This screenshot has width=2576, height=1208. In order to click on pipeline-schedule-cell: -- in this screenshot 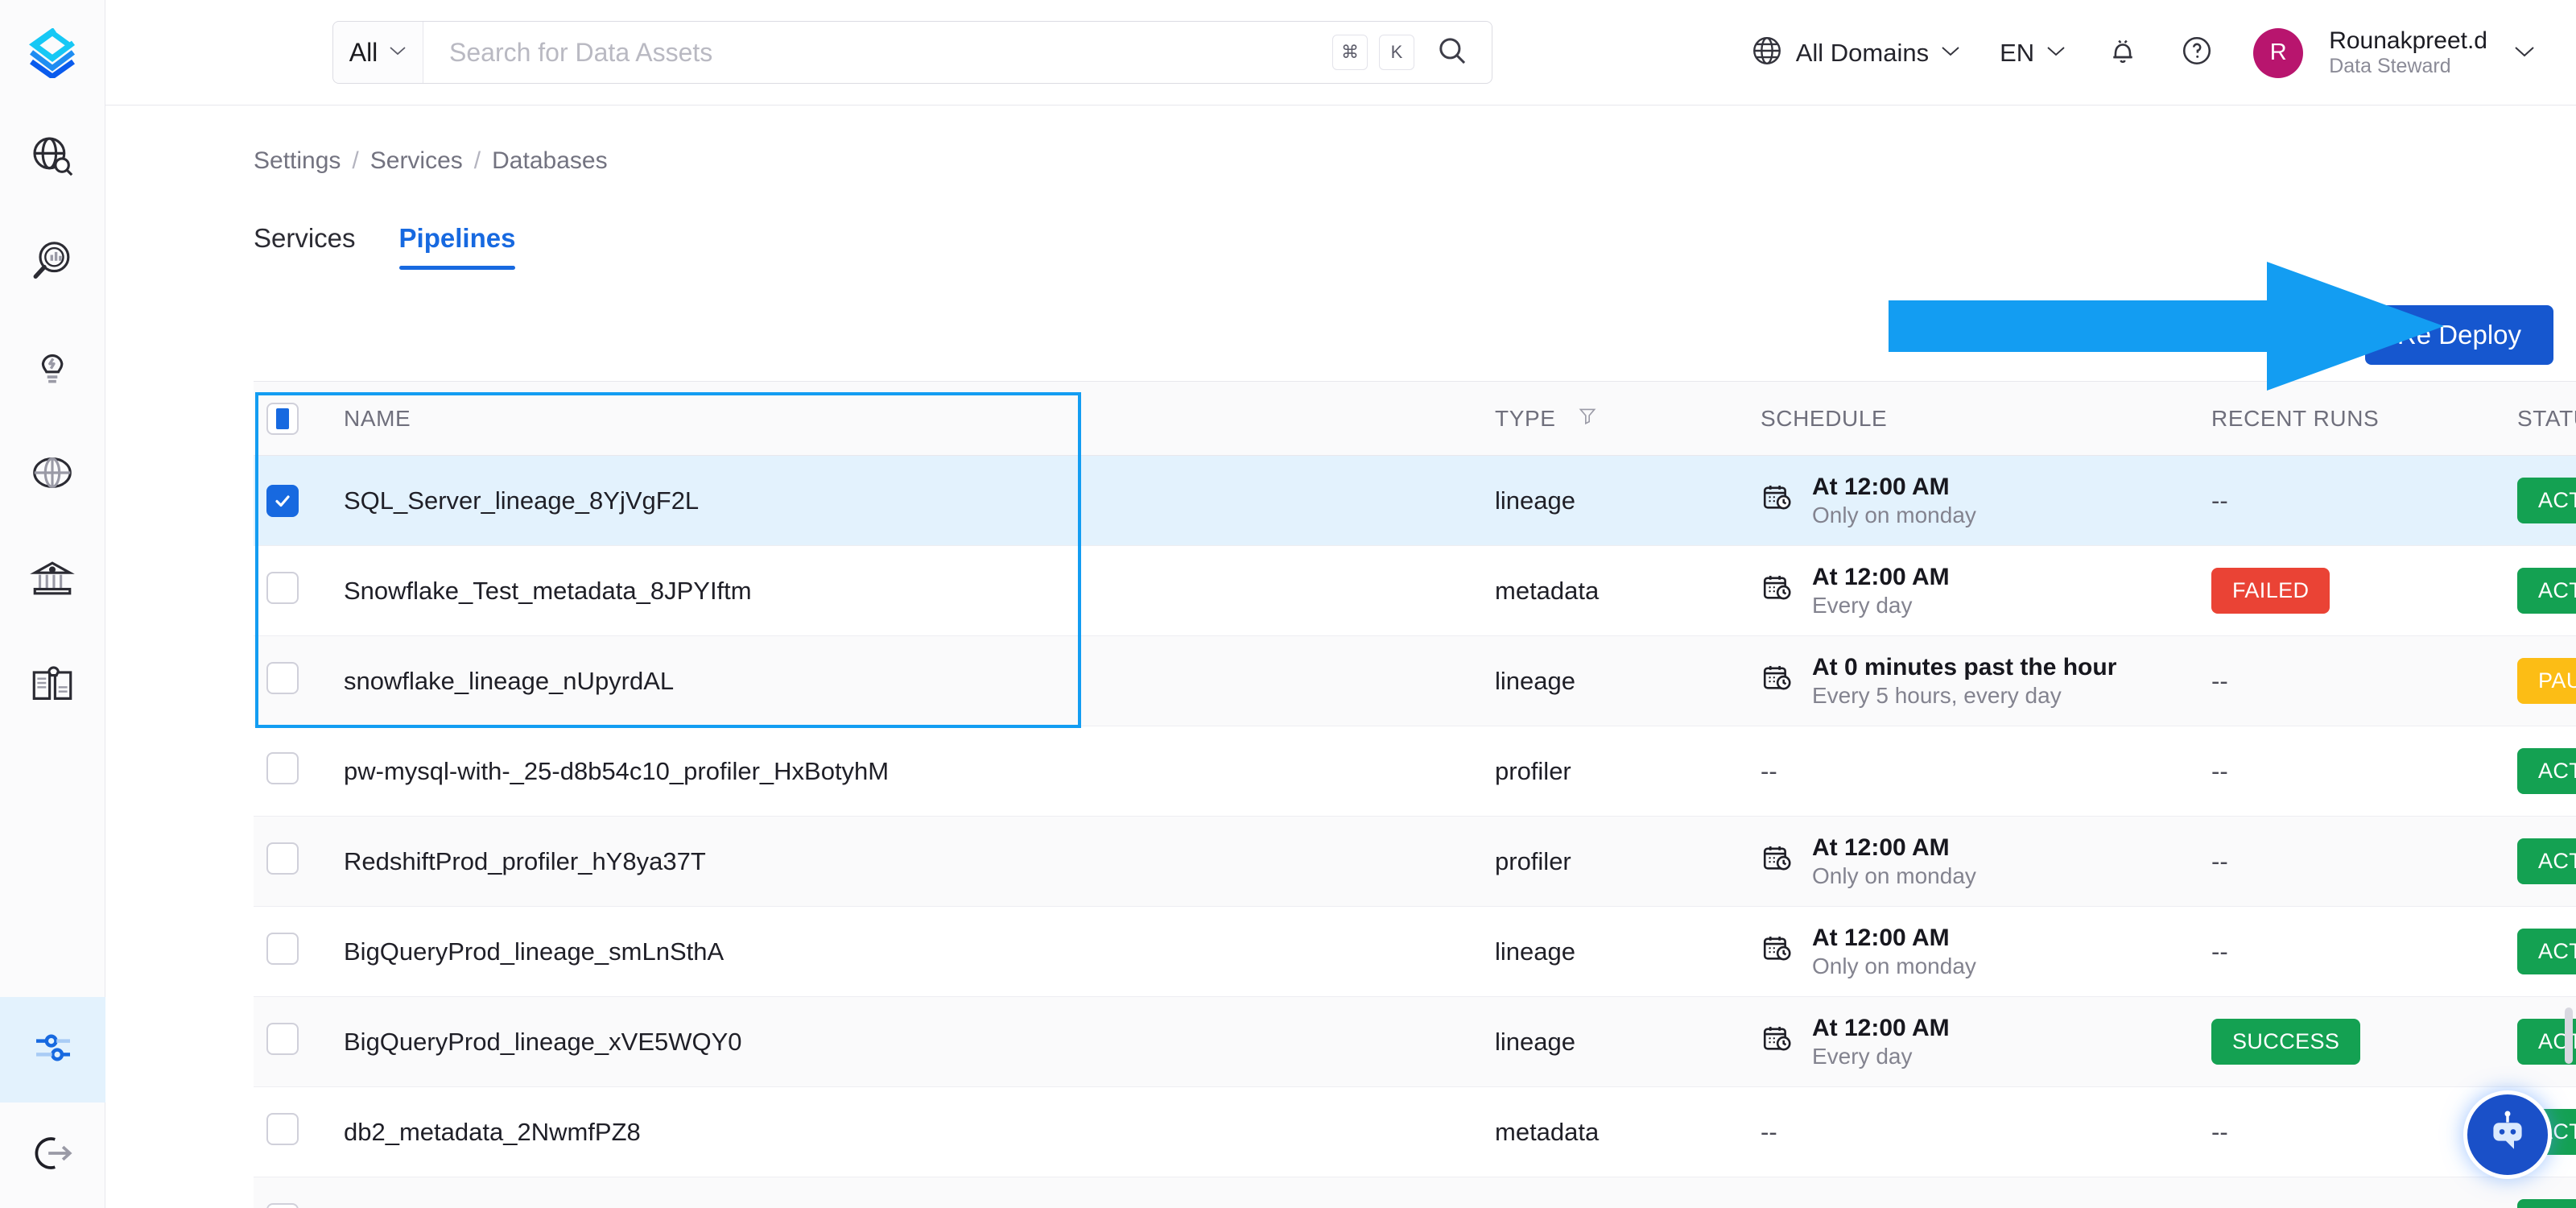, I will do `click(1973, 1131)`.